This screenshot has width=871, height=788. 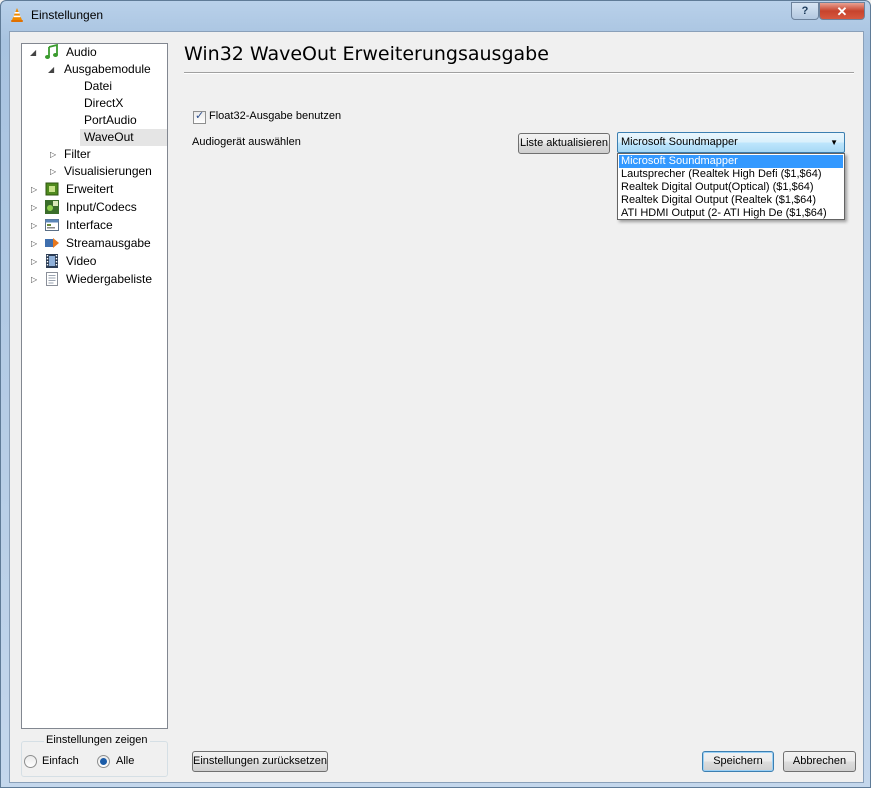 I want to click on title-bar: Einstellungen ? ✕, so click(x=435, y=16).